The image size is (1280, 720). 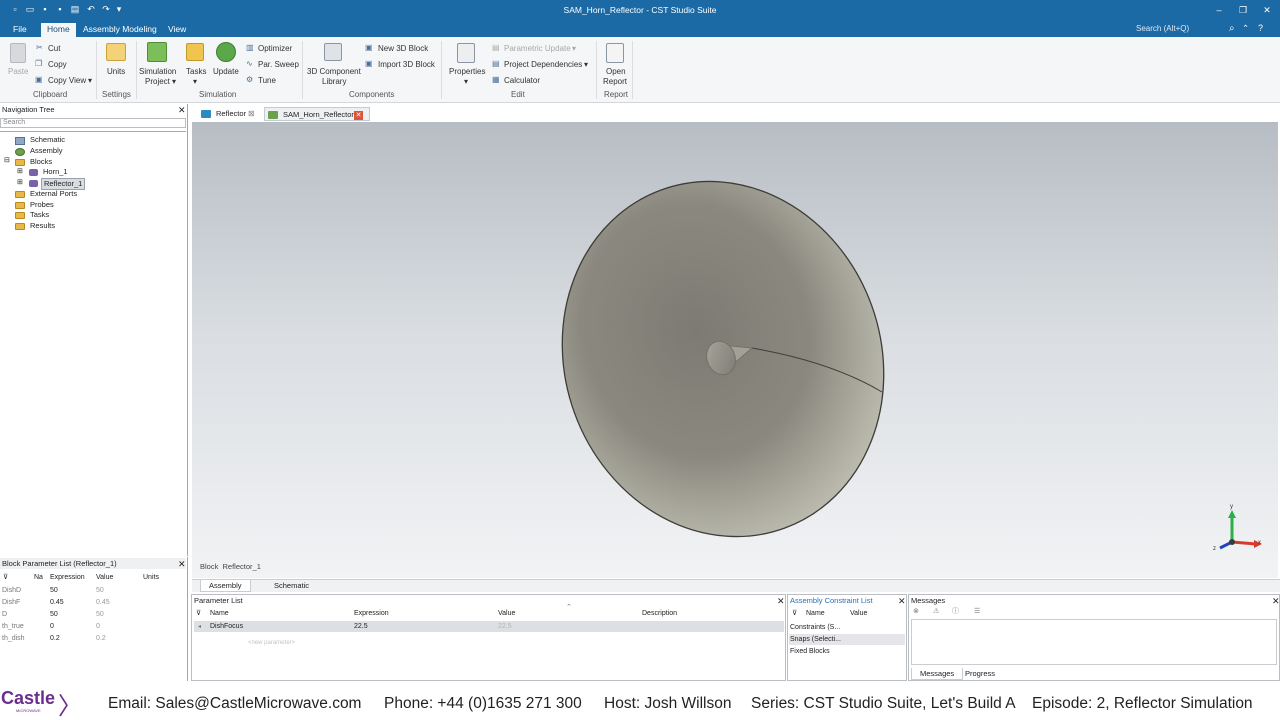 What do you see at coordinates (496, 63) in the screenshot?
I see `project-dependencies-icon: ▤` at bounding box center [496, 63].